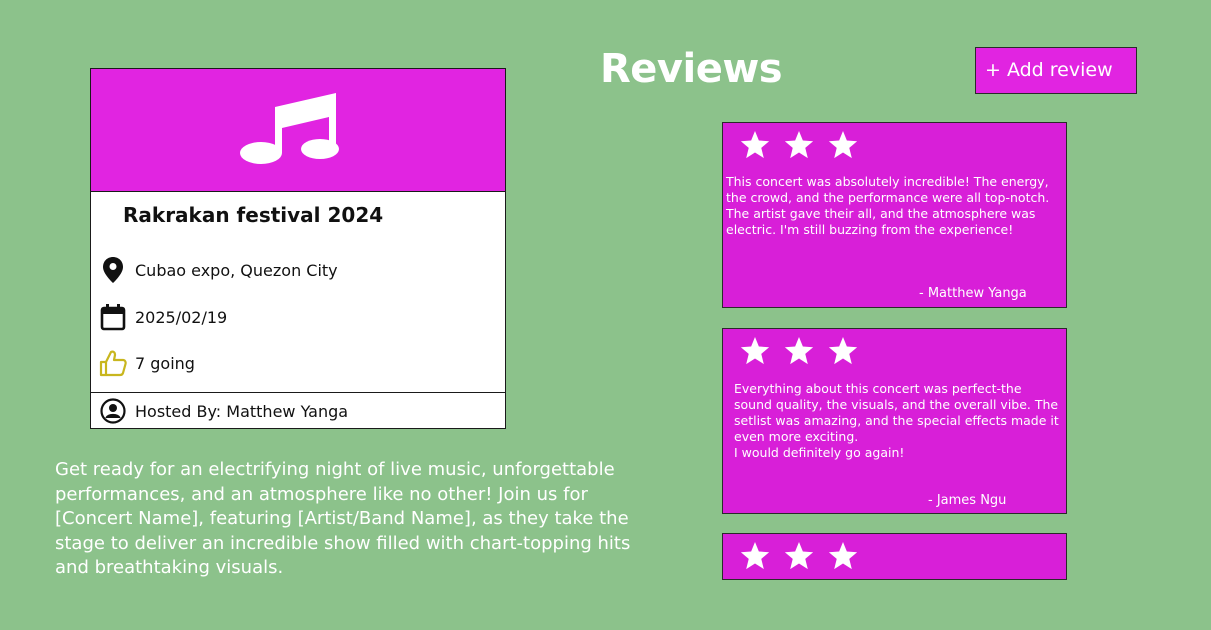 Image resolution: width=1211 pixels, height=630 pixels. Describe the element at coordinates (181, 317) in the screenshot. I see `date-text: 2025/02/19` at that location.